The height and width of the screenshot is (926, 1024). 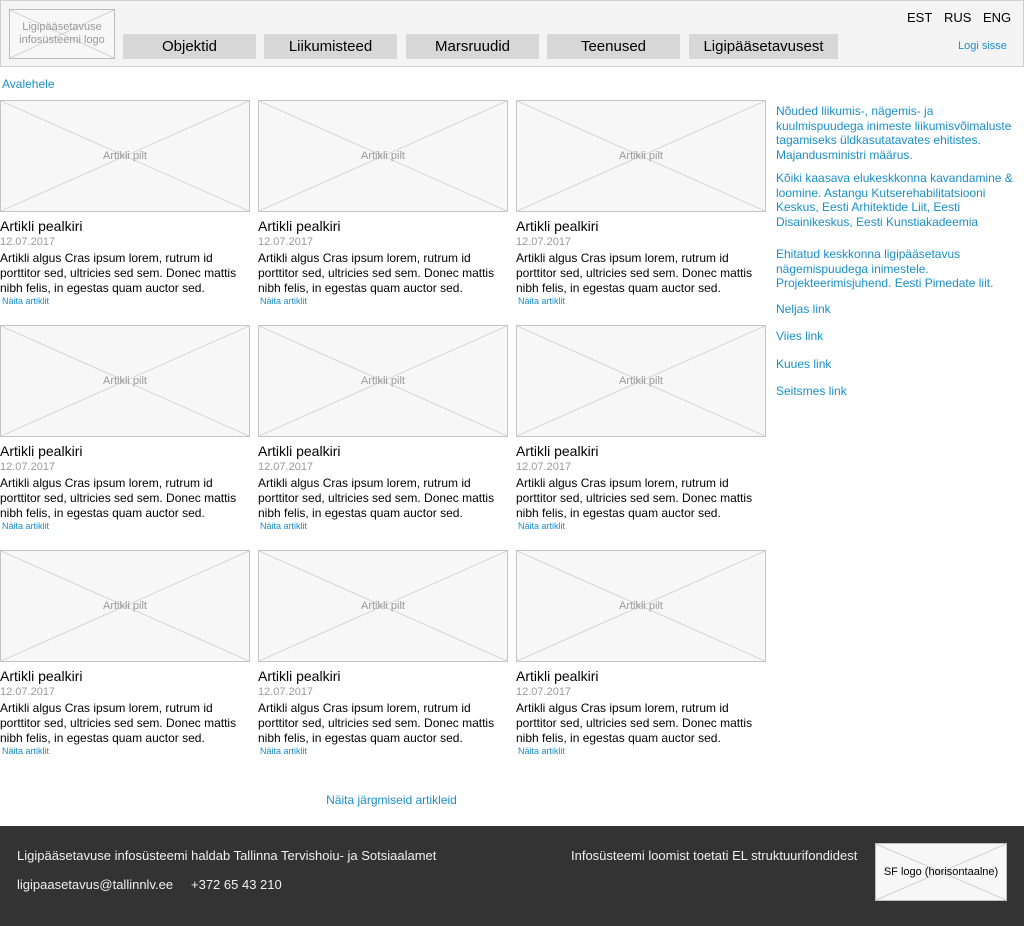 I want to click on footer-phone: +372 65 43 210, so click(x=236, y=884).